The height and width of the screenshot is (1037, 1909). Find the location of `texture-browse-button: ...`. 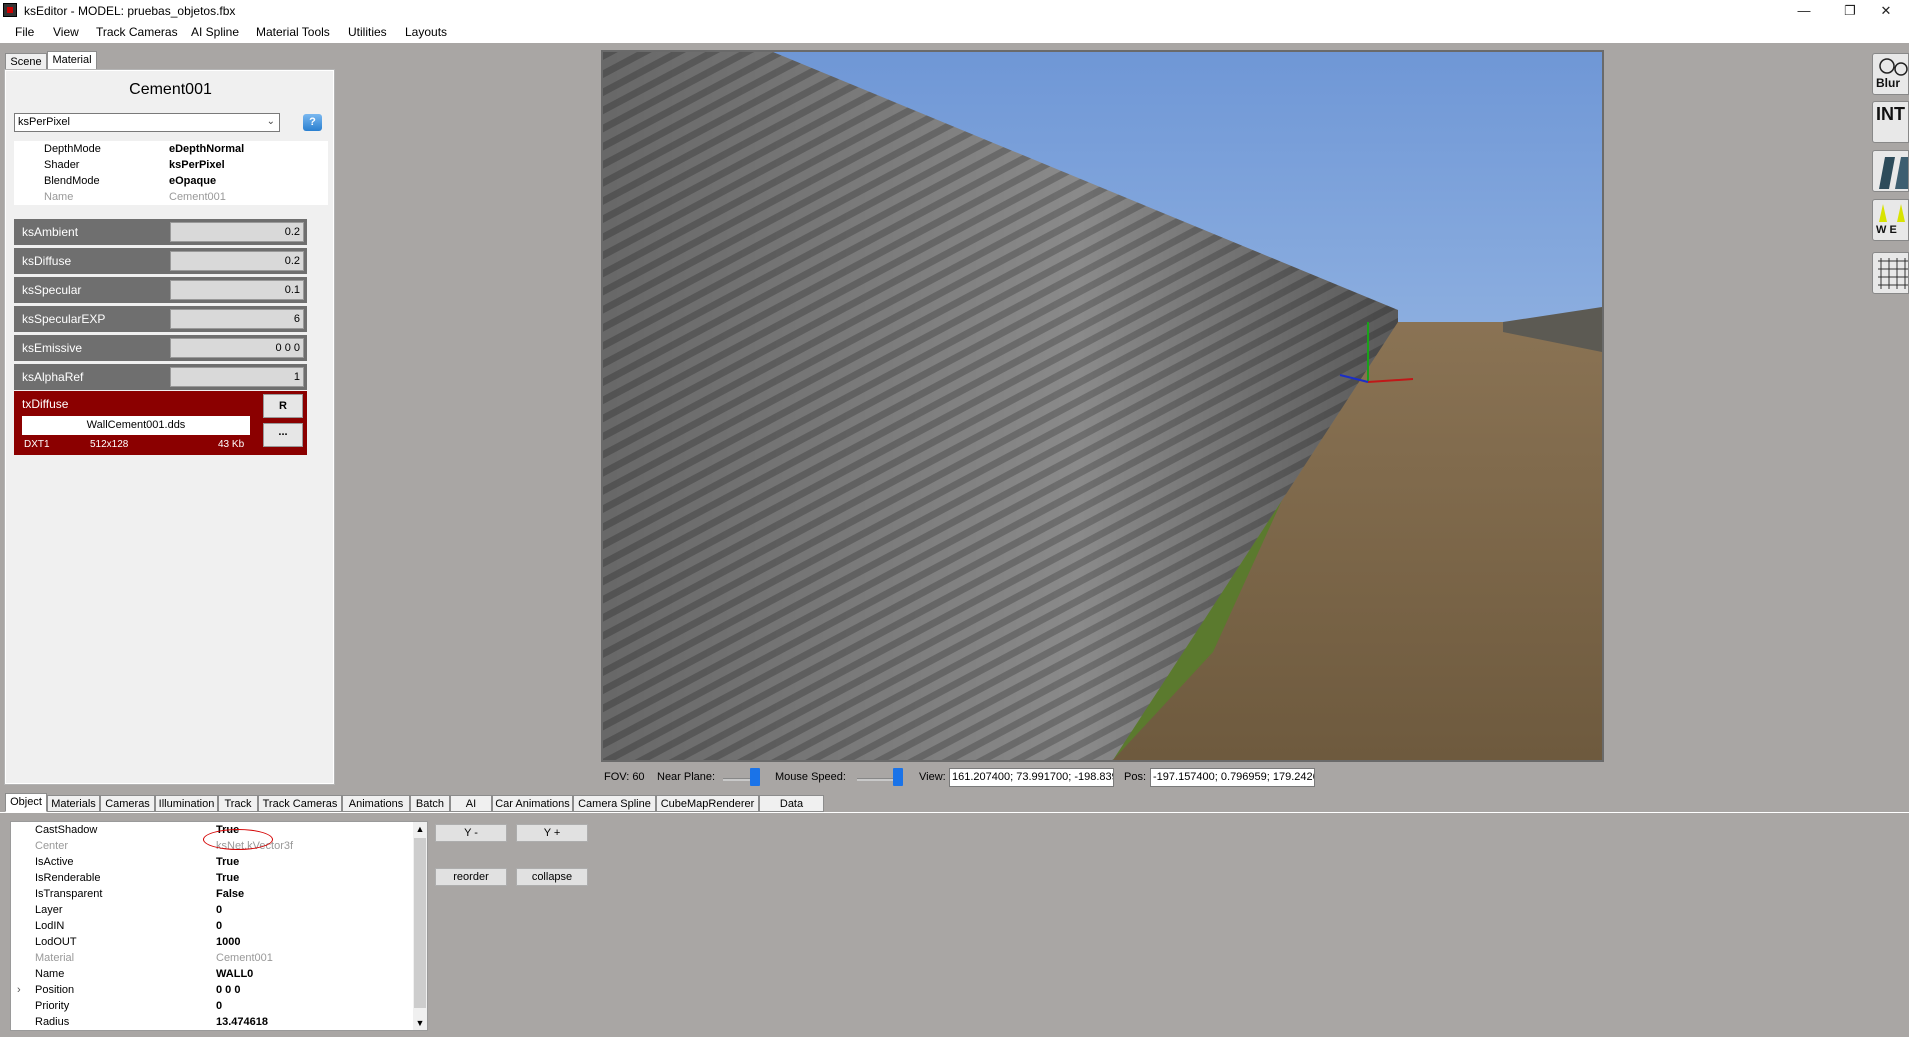

texture-browse-button: ... is located at coordinates (283, 435).